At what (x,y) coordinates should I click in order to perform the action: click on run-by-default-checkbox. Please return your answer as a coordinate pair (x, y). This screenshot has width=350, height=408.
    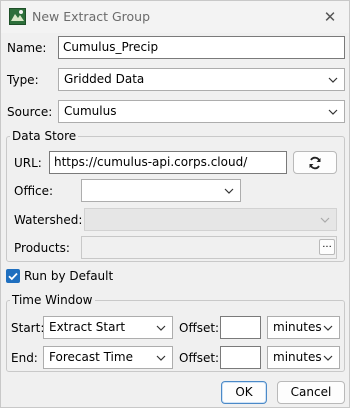
    Looking at the image, I should click on (13, 276).